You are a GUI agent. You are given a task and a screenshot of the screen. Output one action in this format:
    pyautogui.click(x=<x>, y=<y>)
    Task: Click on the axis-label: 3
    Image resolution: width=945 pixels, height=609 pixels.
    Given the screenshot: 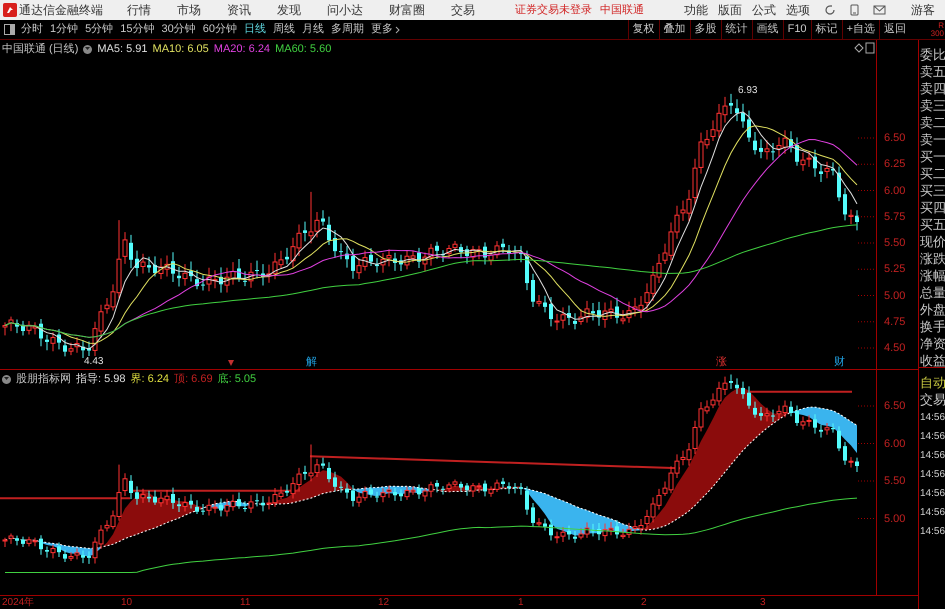 What is the action you would take?
    pyautogui.click(x=763, y=602)
    